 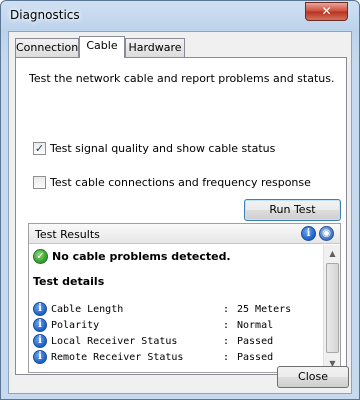 What do you see at coordinates (184, 234) in the screenshot?
I see `test-results-header: Test Results i ◉` at bounding box center [184, 234].